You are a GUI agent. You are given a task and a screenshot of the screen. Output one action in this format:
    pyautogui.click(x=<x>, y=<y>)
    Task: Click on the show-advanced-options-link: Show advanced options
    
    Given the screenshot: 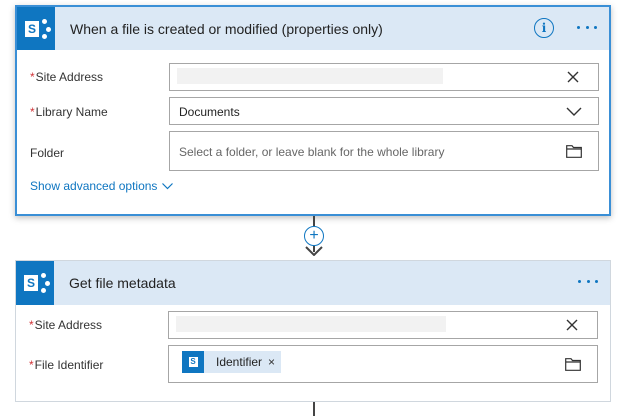 What is the action you would take?
    pyautogui.click(x=102, y=186)
    